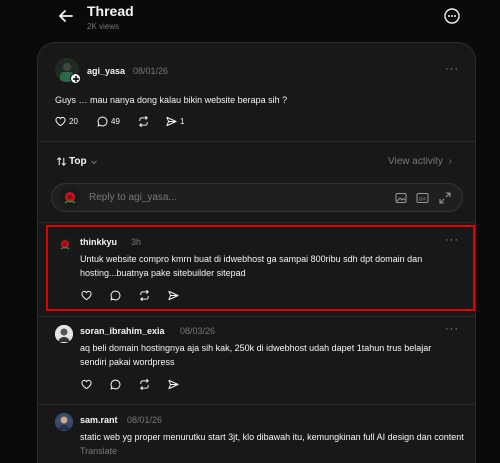 The height and width of the screenshot is (463, 500). I want to click on like-button: 20, so click(66, 121).